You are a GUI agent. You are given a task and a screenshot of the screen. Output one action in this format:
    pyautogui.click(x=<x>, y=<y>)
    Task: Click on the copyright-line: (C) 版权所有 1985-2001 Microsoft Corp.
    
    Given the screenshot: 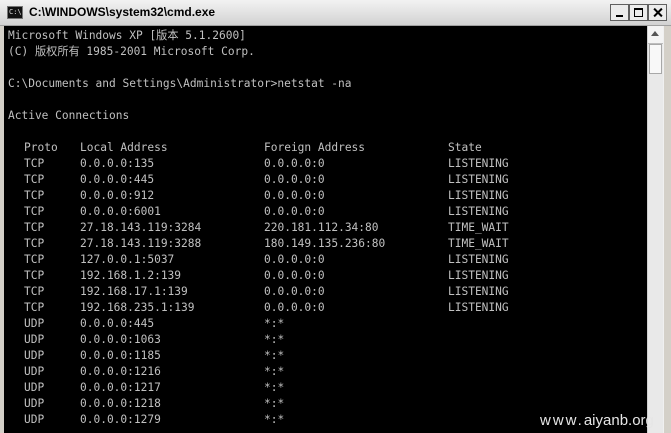 What is the action you would take?
    pyautogui.click(x=131, y=51)
    